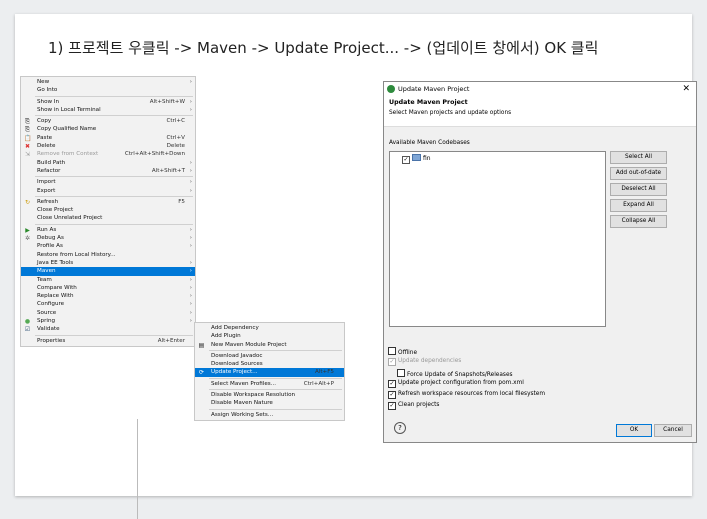  What do you see at coordinates (634, 430) in the screenshot?
I see `ok-button: OK` at bounding box center [634, 430].